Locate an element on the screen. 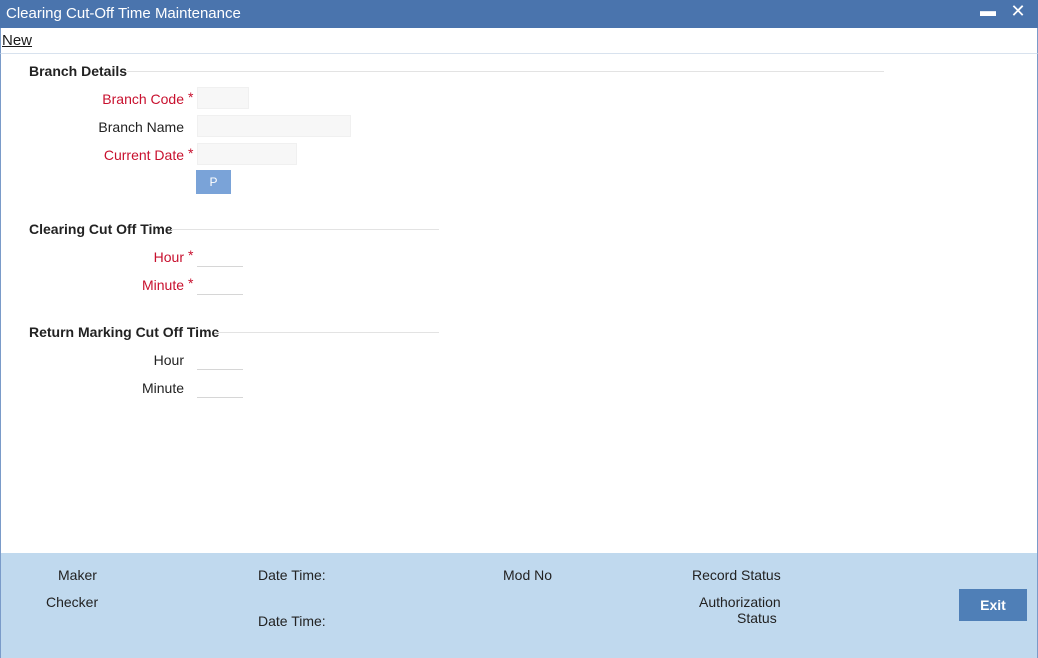 The height and width of the screenshot is (658, 1038). clearing-hour-label: Hour is located at coordinates (168, 257).